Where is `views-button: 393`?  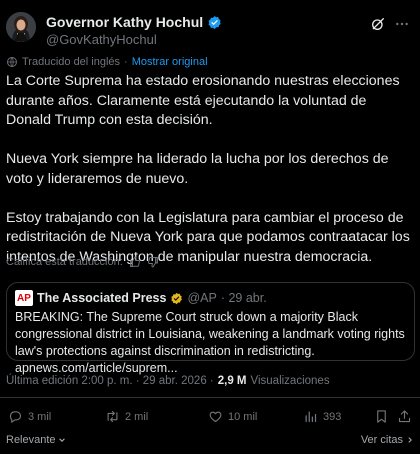
views-button: 393 is located at coordinates (322, 416).